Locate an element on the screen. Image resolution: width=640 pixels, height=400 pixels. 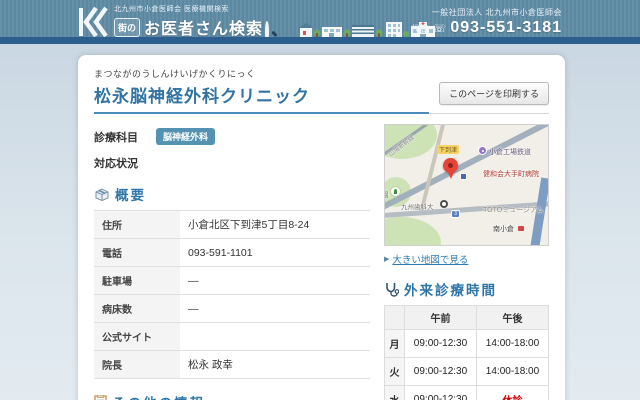
table-row: 住所 小倉北区下到津5丁目8-24 is located at coordinates (232, 224).